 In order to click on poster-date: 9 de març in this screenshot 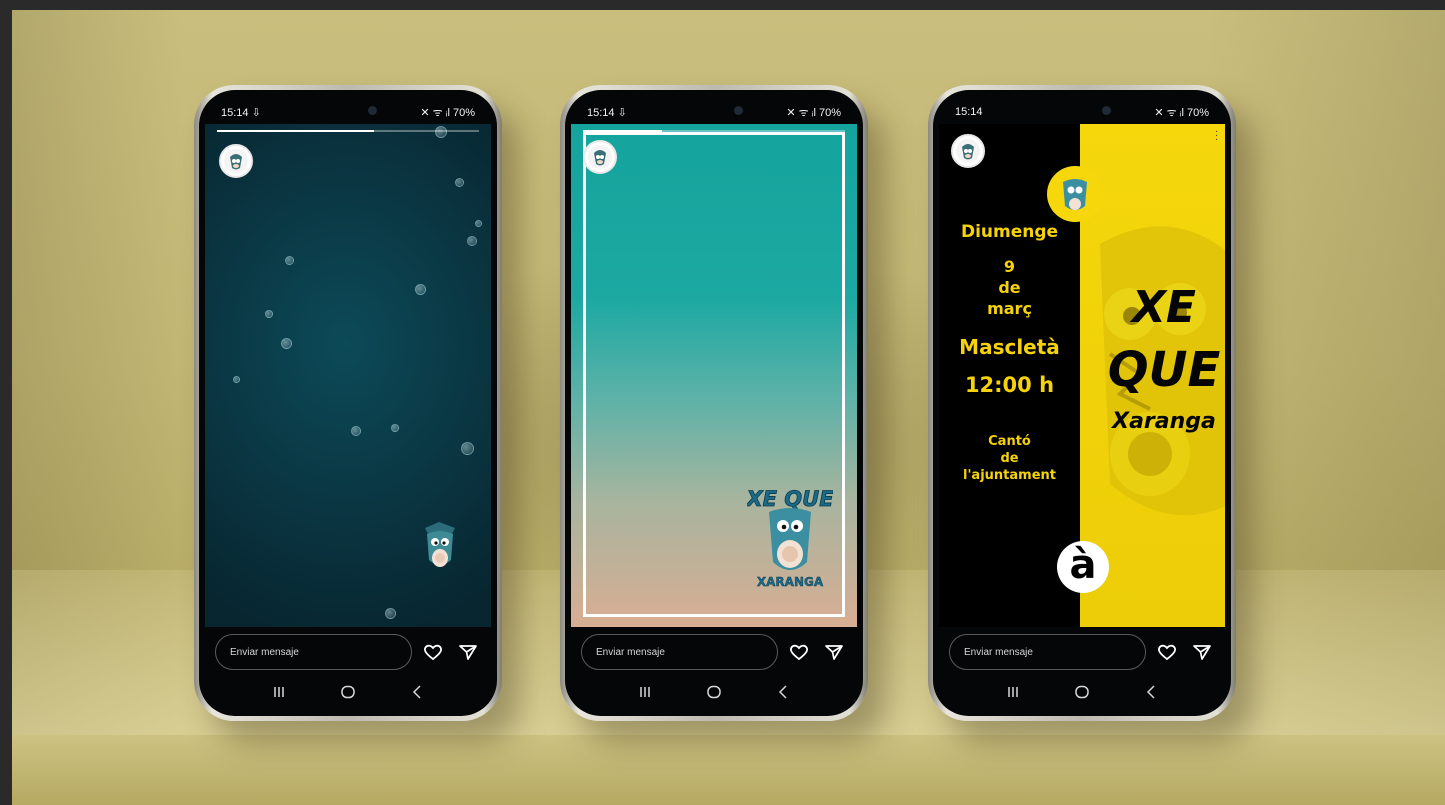, I will do `click(1009, 287)`.